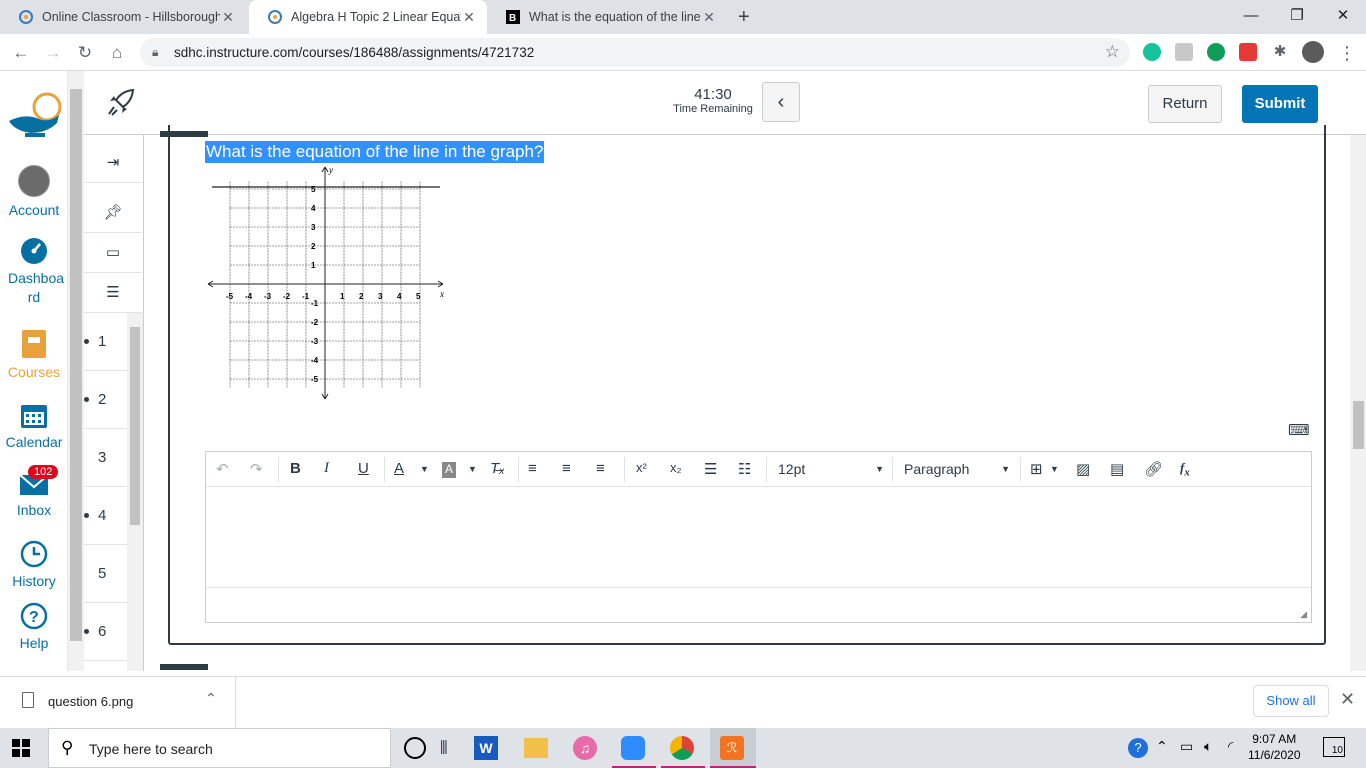 The width and height of the screenshot is (1366, 768). What do you see at coordinates (1343, 17) in the screenshot?
I see `close-window-button: ✕` at bounding box center [1343, 17].